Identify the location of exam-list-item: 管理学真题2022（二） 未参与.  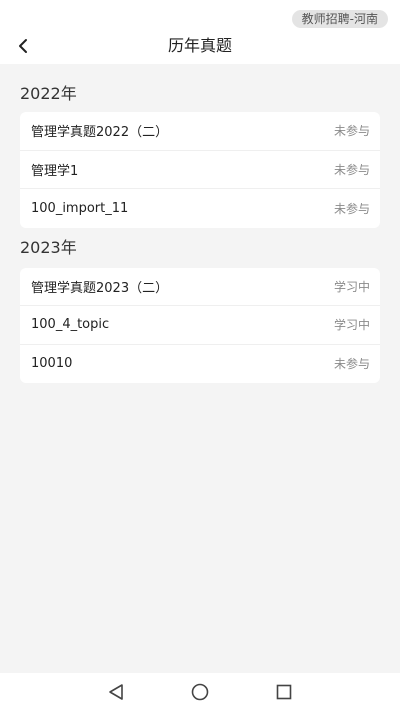
(200, 131).